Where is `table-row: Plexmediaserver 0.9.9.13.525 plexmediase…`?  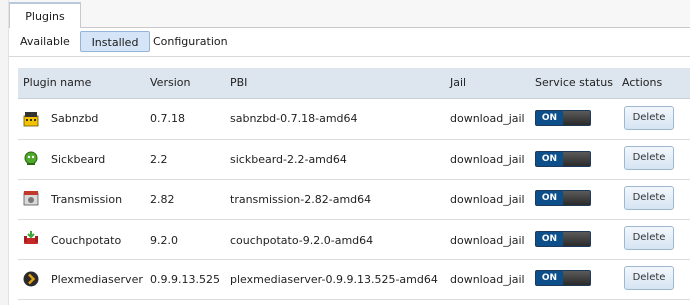
table-row: Plexmediaserver 0.9.9.13.525 plexmediase… is located at coordinates (354, 279).